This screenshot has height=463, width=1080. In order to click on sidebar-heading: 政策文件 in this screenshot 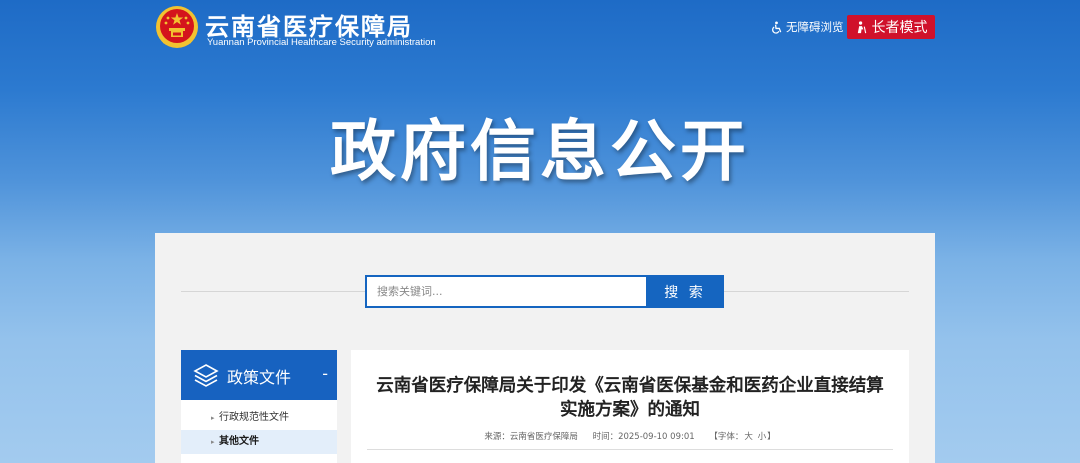, I will do `click(259, 377)`.